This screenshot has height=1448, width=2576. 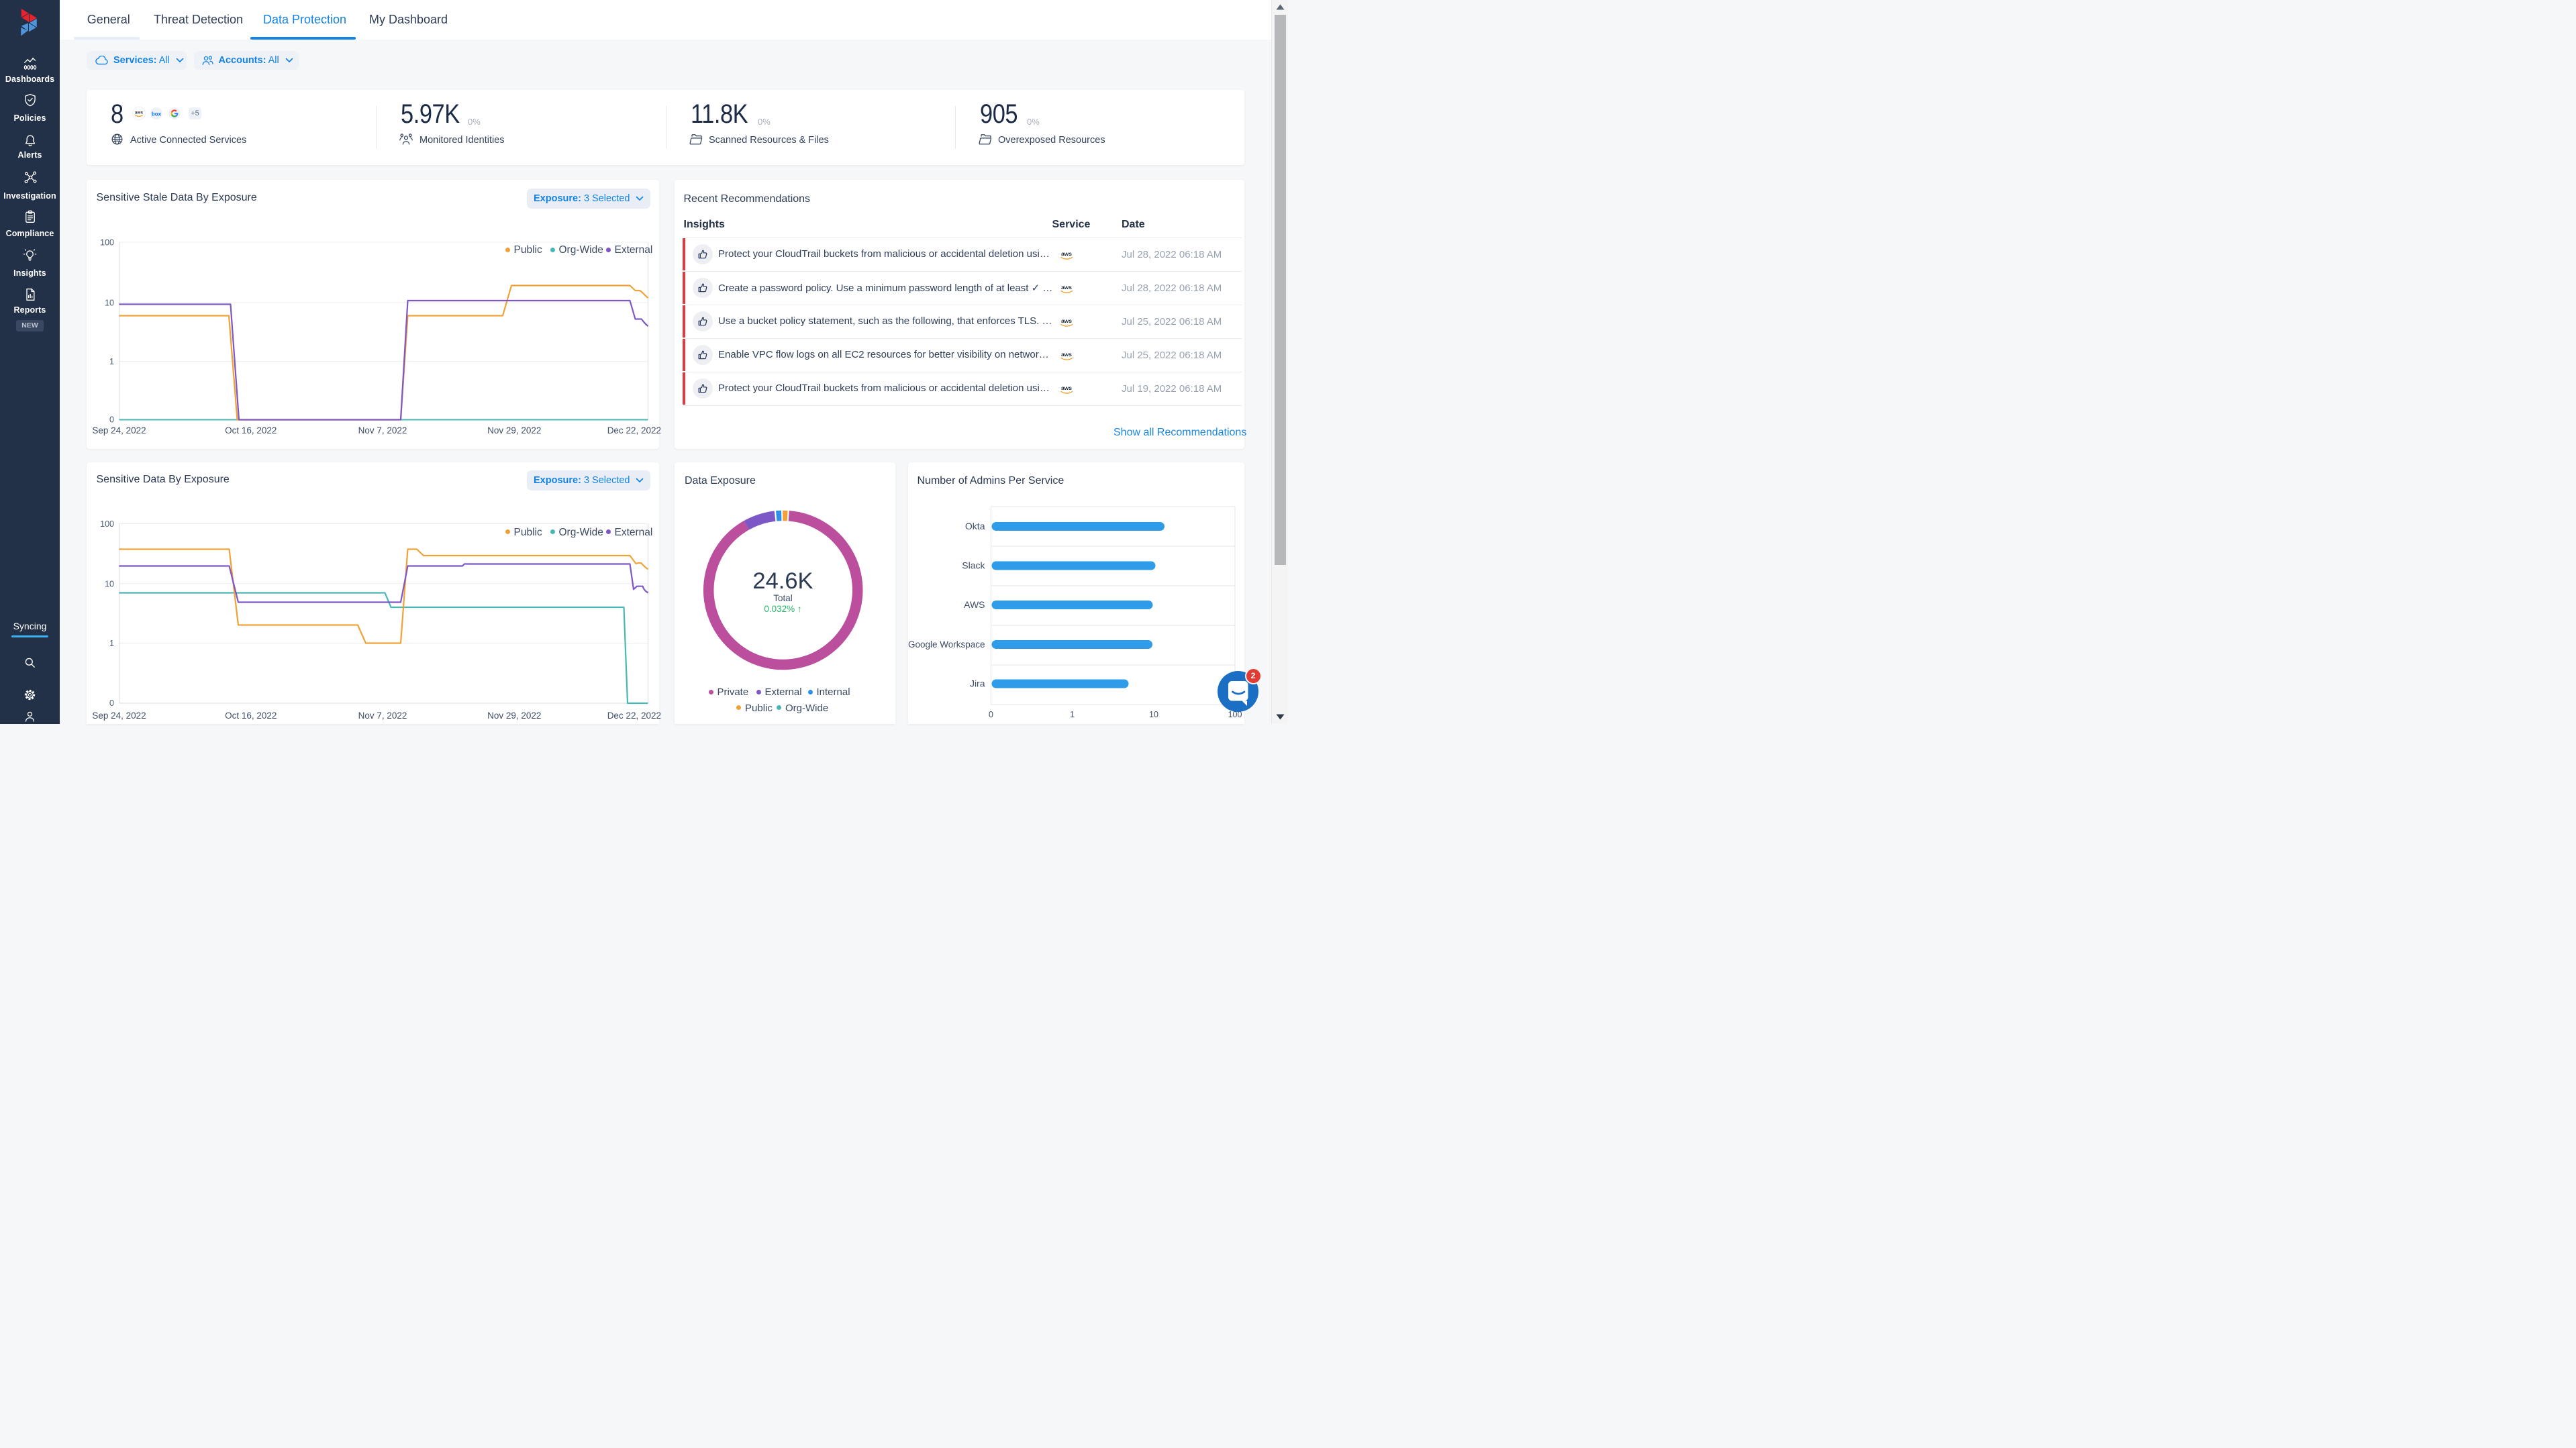 What do you see at coordinates (157, 114) in the screenshot?
I see `svg-text: box` at bounding box center [157, 114].